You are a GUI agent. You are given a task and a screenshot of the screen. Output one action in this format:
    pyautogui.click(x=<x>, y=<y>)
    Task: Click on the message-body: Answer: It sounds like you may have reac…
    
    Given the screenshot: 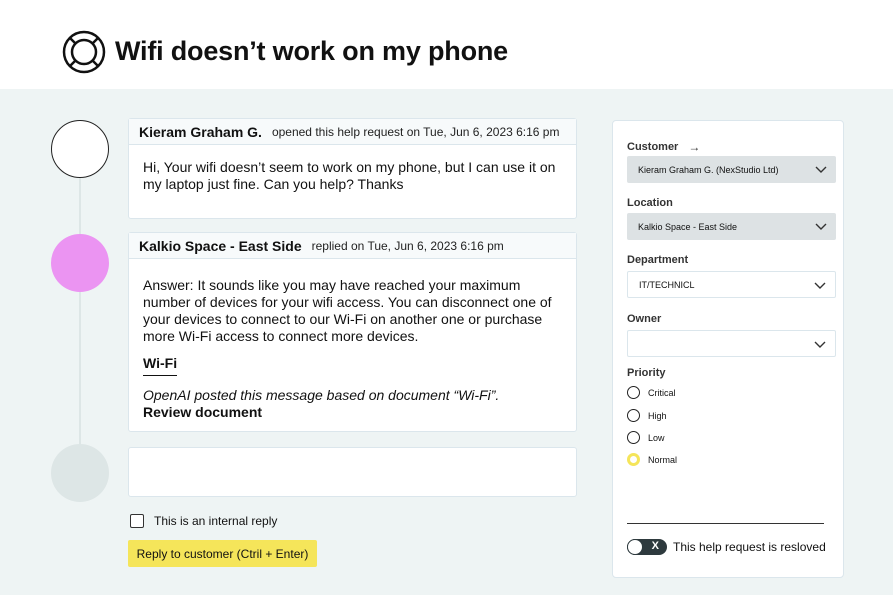 What is the action you would take?
    pyautogui.click(x=347, y=310)
    